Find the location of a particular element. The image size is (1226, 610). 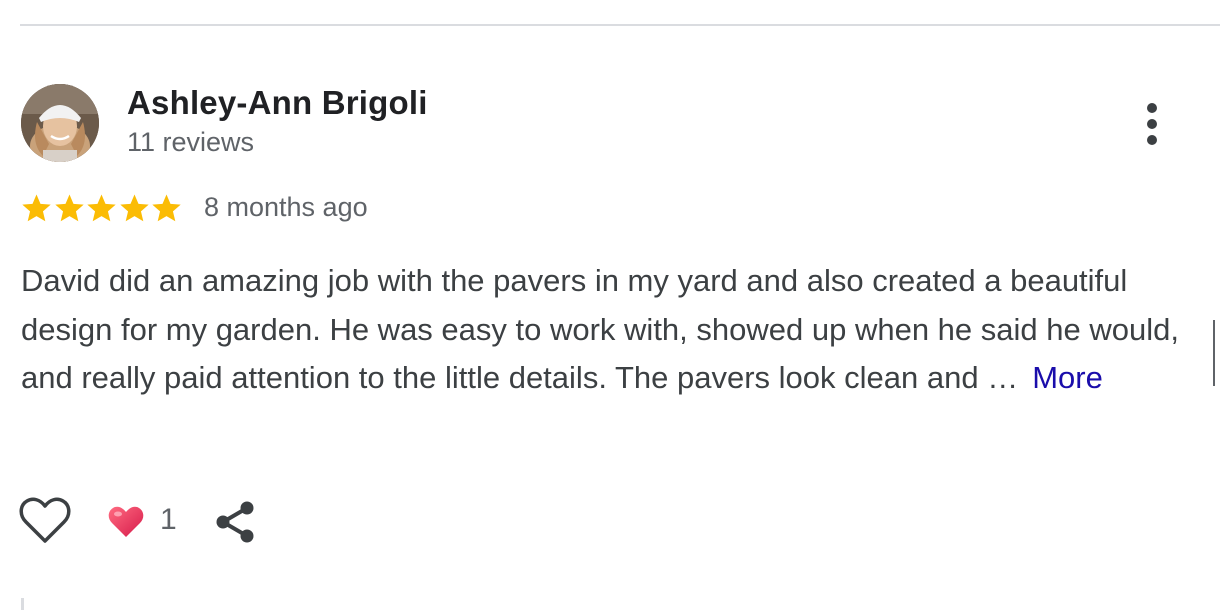

reaction-count: 1 is located at coordinates (168, 519).